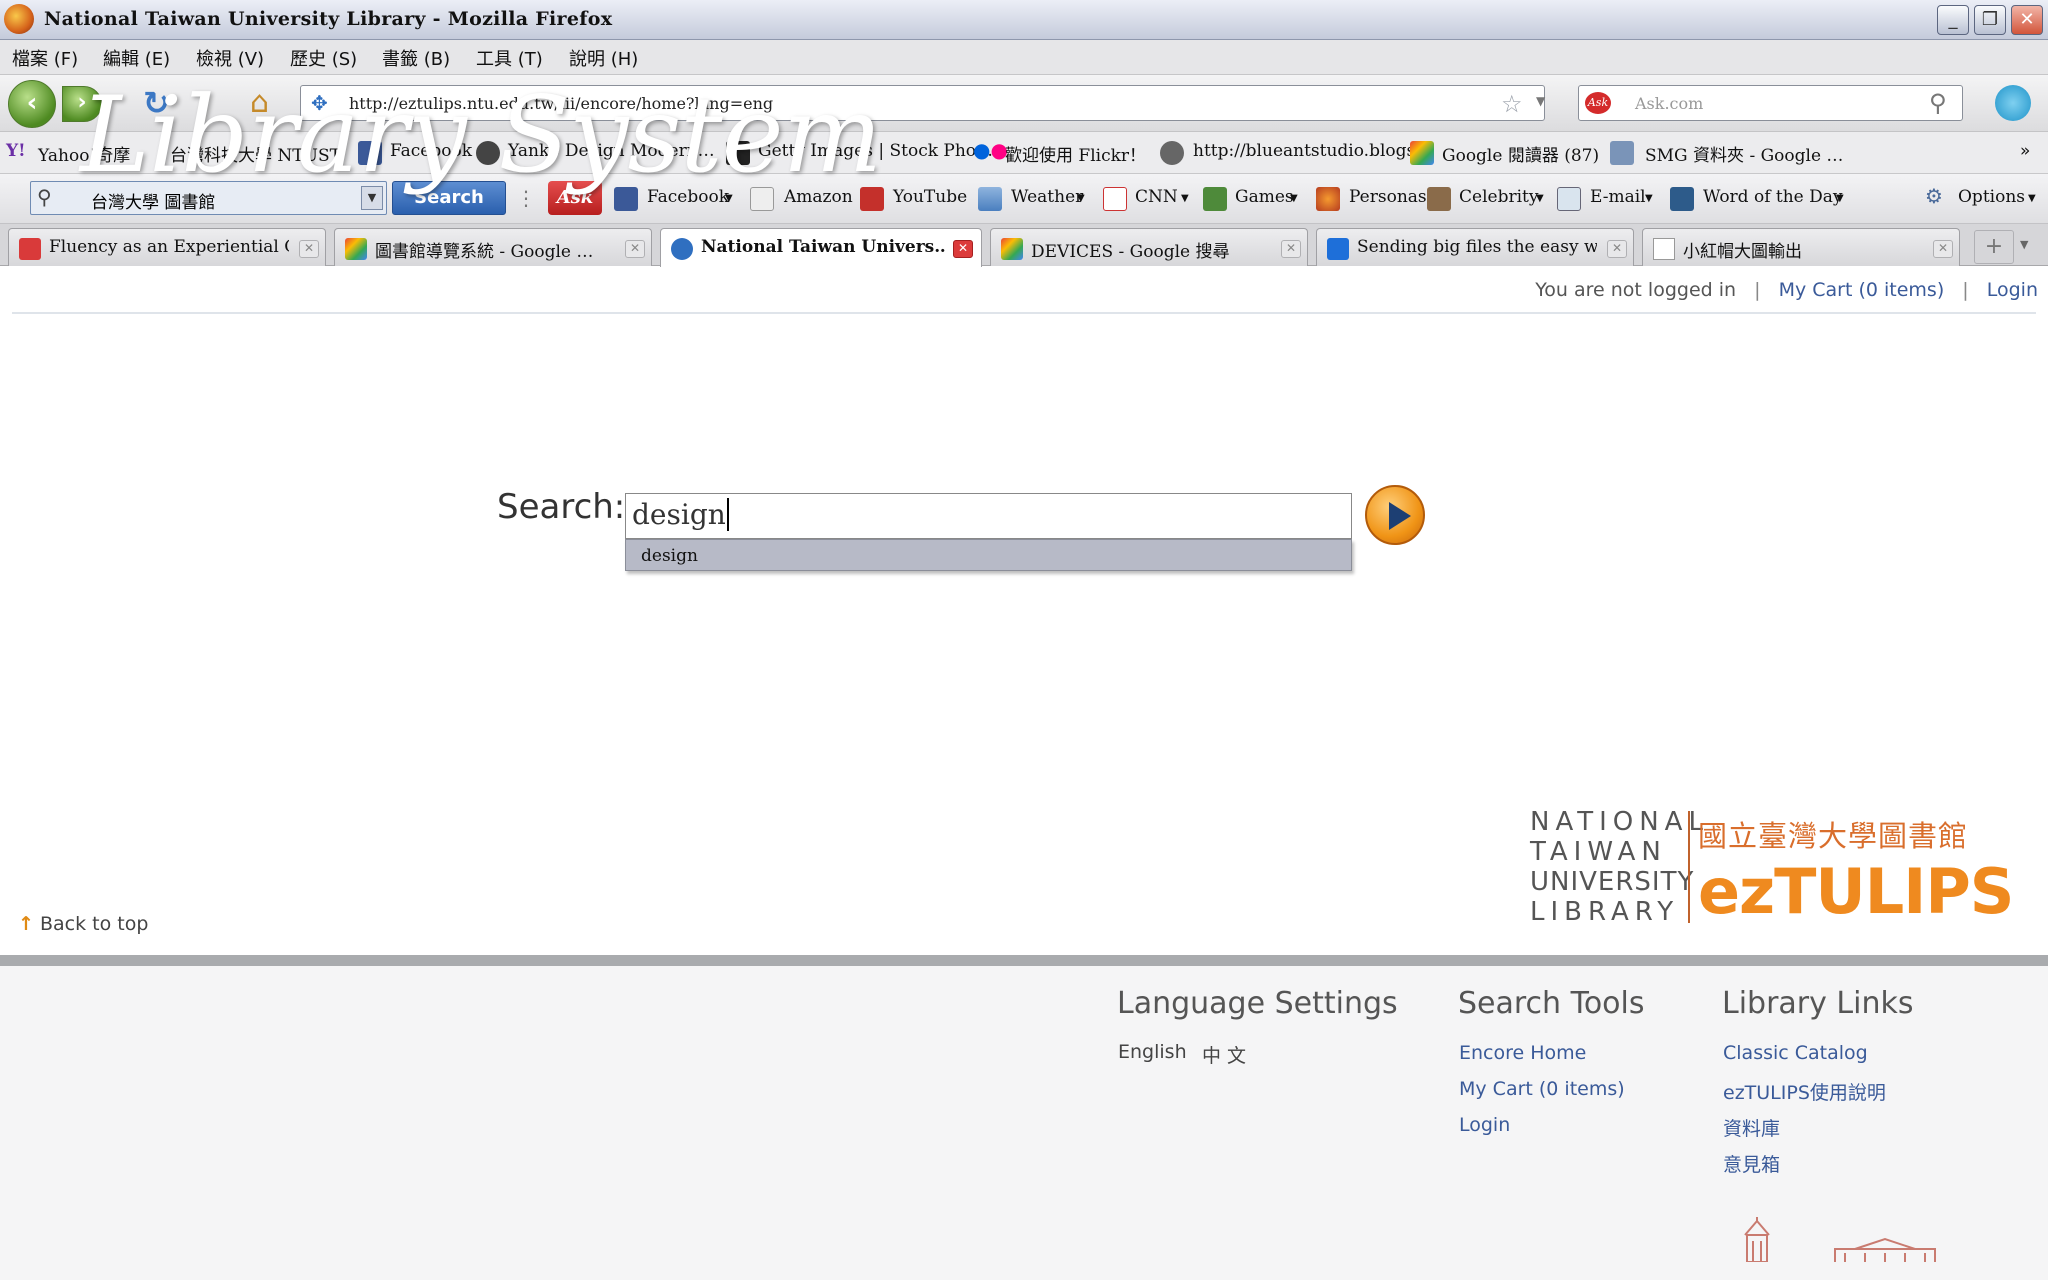  What do you see at coordinates (2027, 20) in the screenshot?
I see `close-window-button: ✕` at bounding box center [2027, 20].